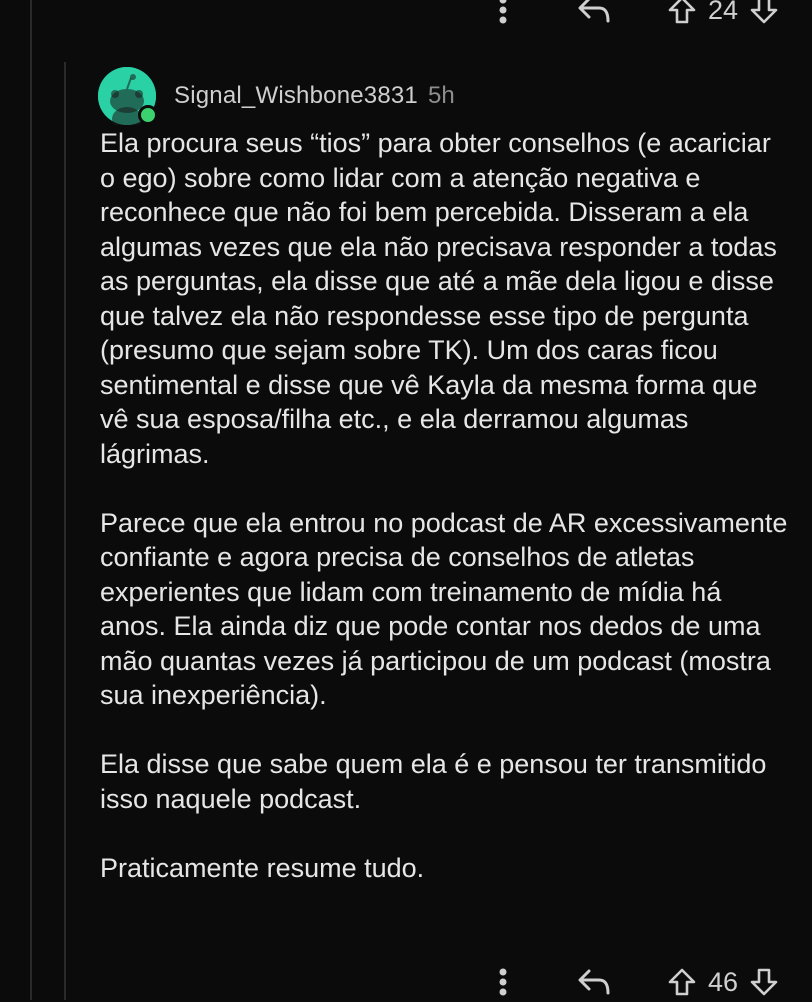 This screenshot has height=1002, width=812. I want to click on comment-timestamp: 5h, so click(441, 95).